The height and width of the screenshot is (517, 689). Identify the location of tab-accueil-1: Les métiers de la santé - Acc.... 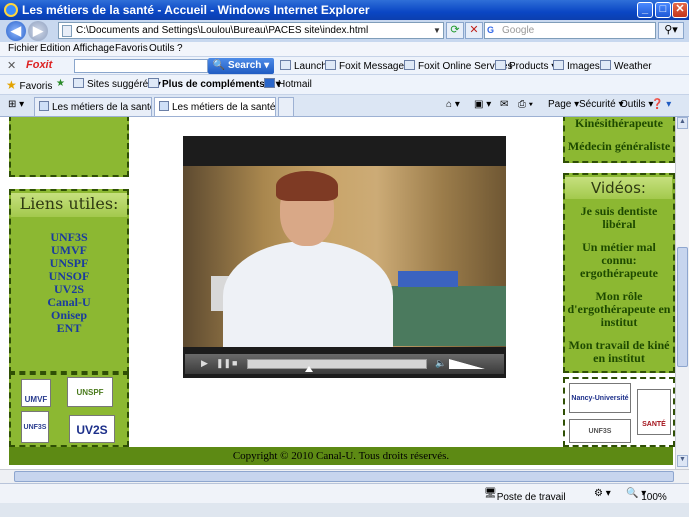
(93, 106).